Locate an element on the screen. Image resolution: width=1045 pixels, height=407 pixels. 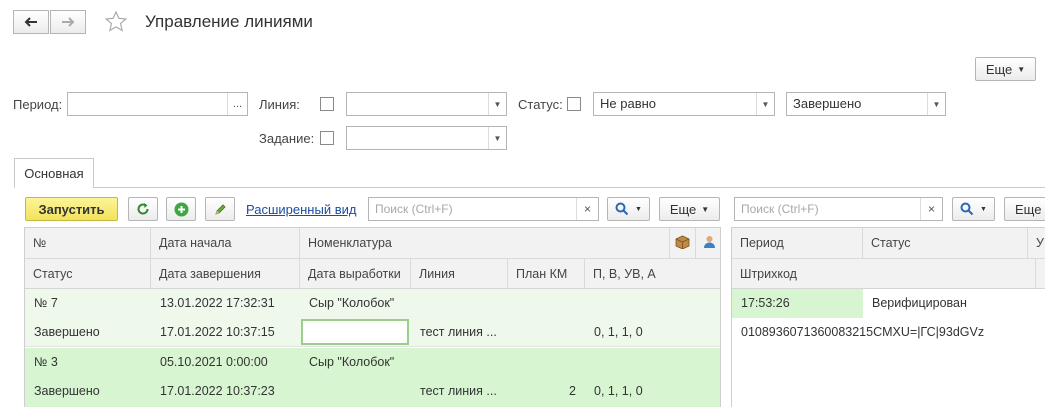
box-icon is located at coordinates (682, 243).